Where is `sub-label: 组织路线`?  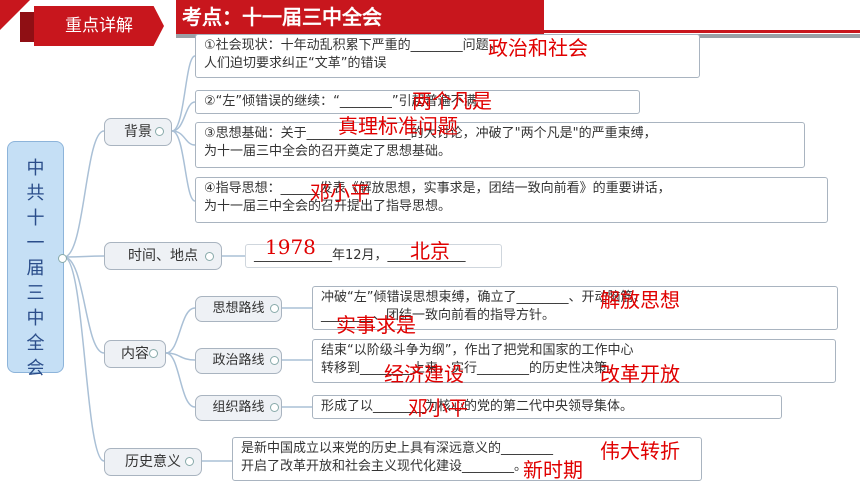 sub-label: 组织路线 is located at coordinates (238, 407).